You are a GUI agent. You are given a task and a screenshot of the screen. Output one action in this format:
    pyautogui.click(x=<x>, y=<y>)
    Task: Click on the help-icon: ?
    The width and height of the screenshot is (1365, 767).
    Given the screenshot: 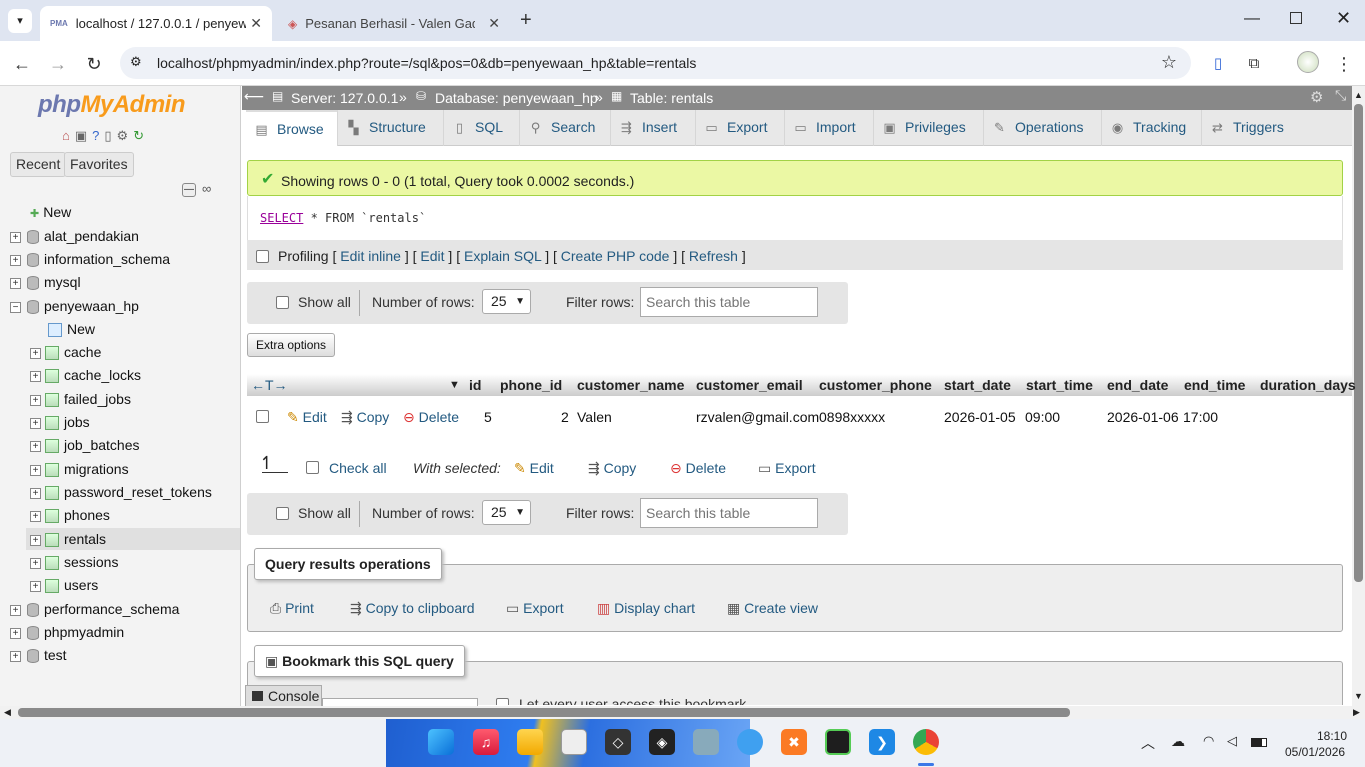 What is the action you would take?
    pyautogui.click(x=98, y=135)
    